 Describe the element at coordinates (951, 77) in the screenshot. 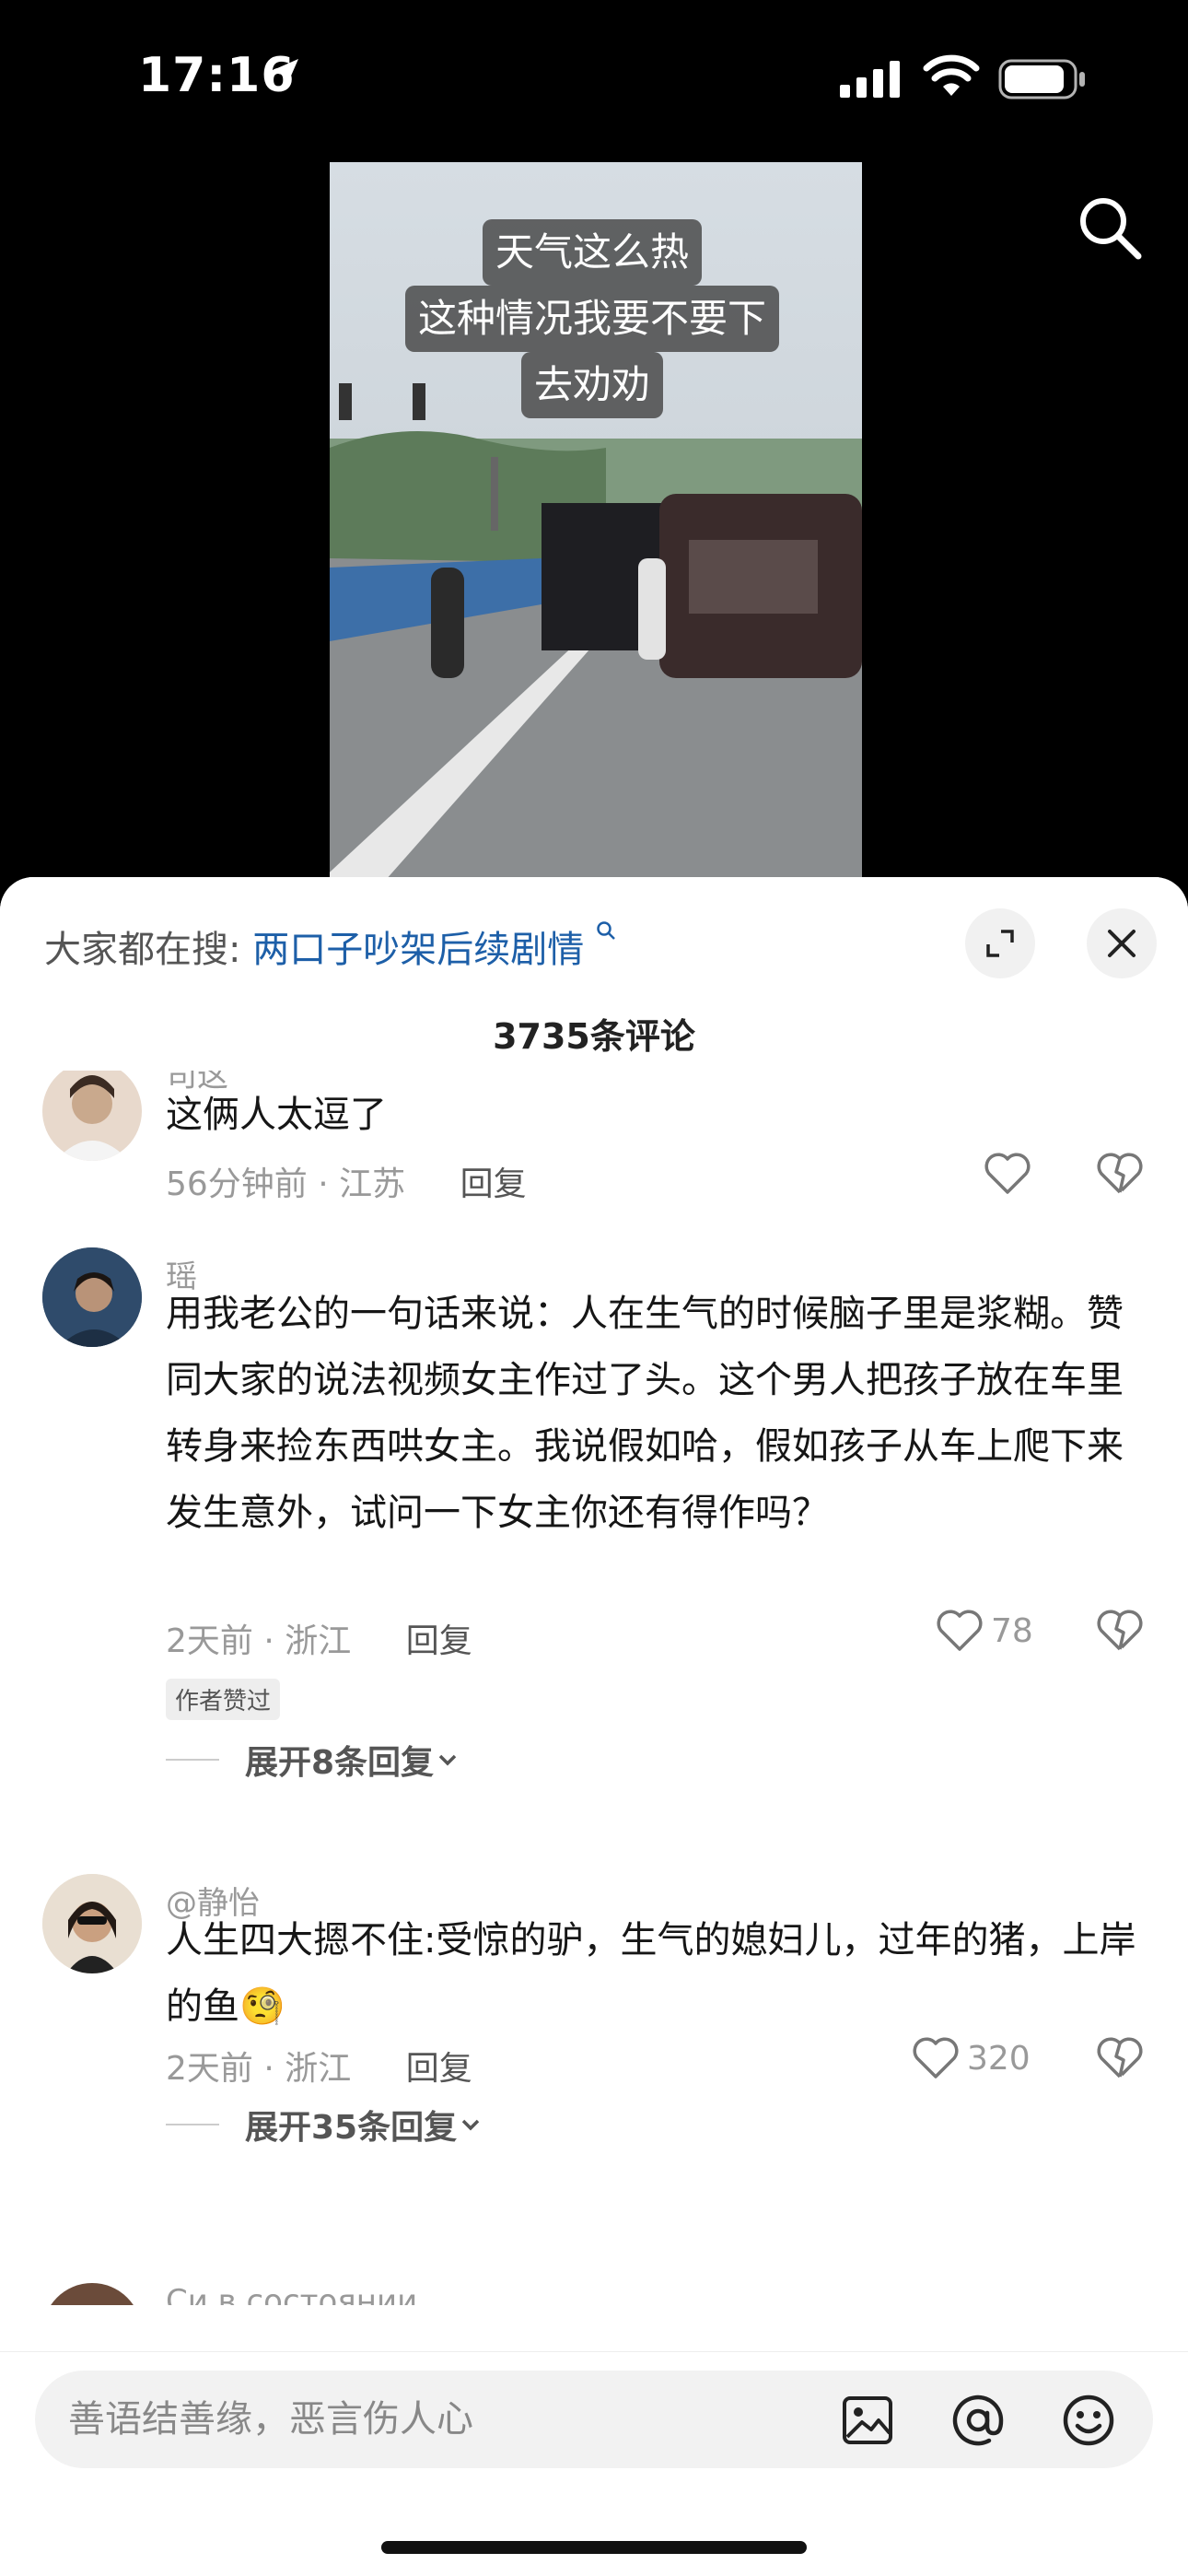

I see `wifi-icon` at that location.